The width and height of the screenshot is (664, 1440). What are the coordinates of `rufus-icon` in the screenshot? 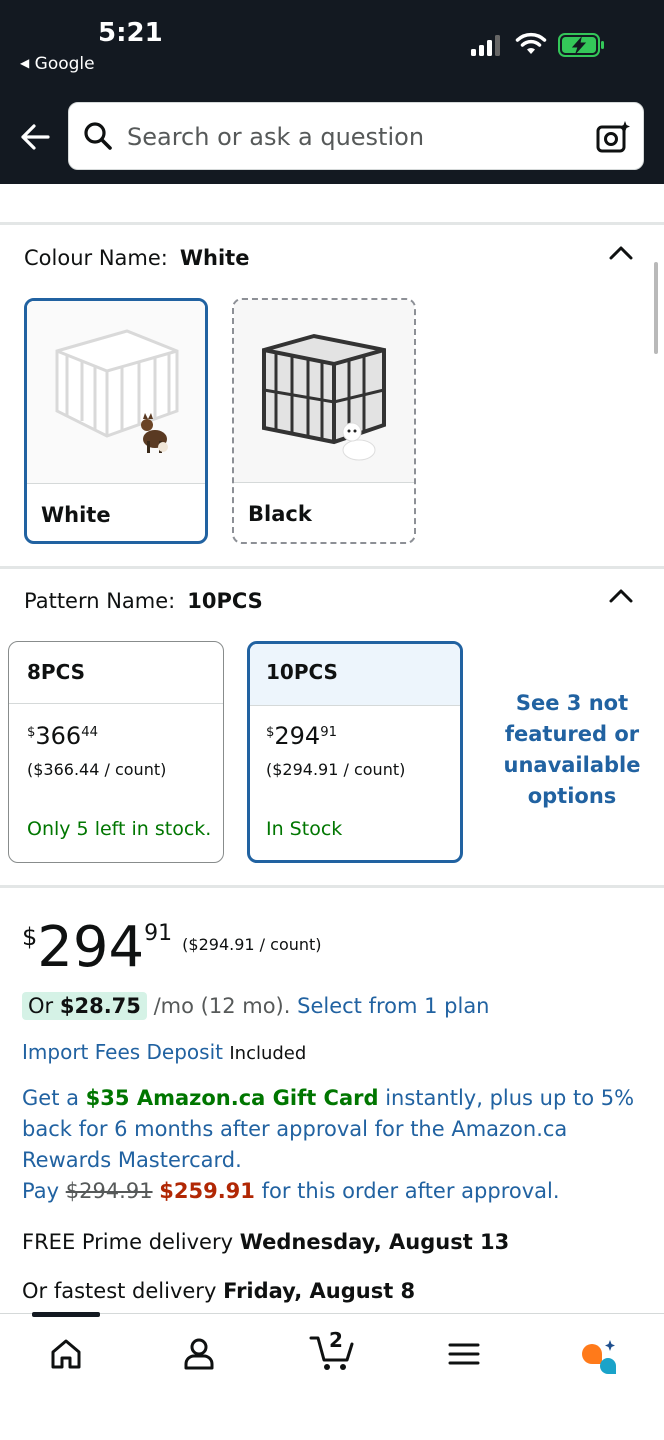 It's located at (598, 1356).